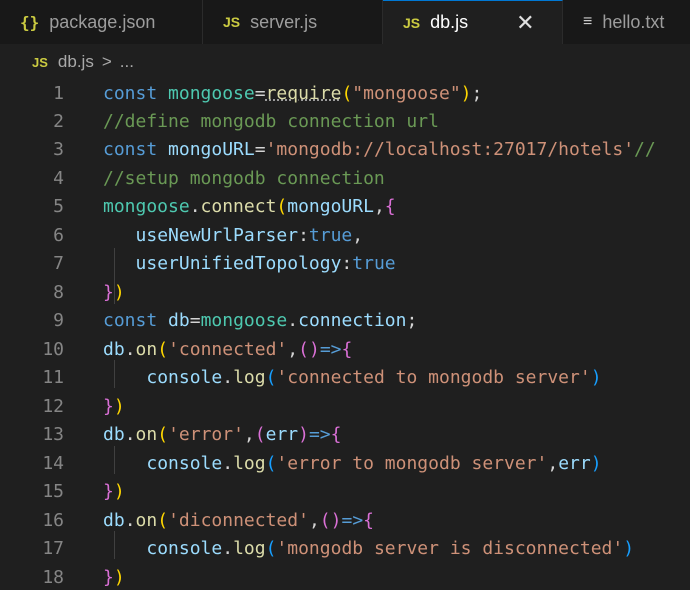  Describe the element at coordinates (58, 121) in the screenshot. I see `line-number: 2` at that location.